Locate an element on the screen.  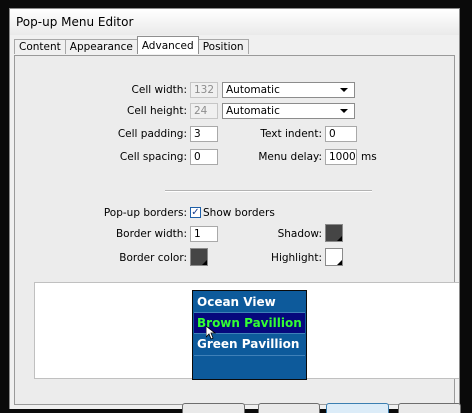
cell-padding-field: 3 is located at coordinates (204, 134).